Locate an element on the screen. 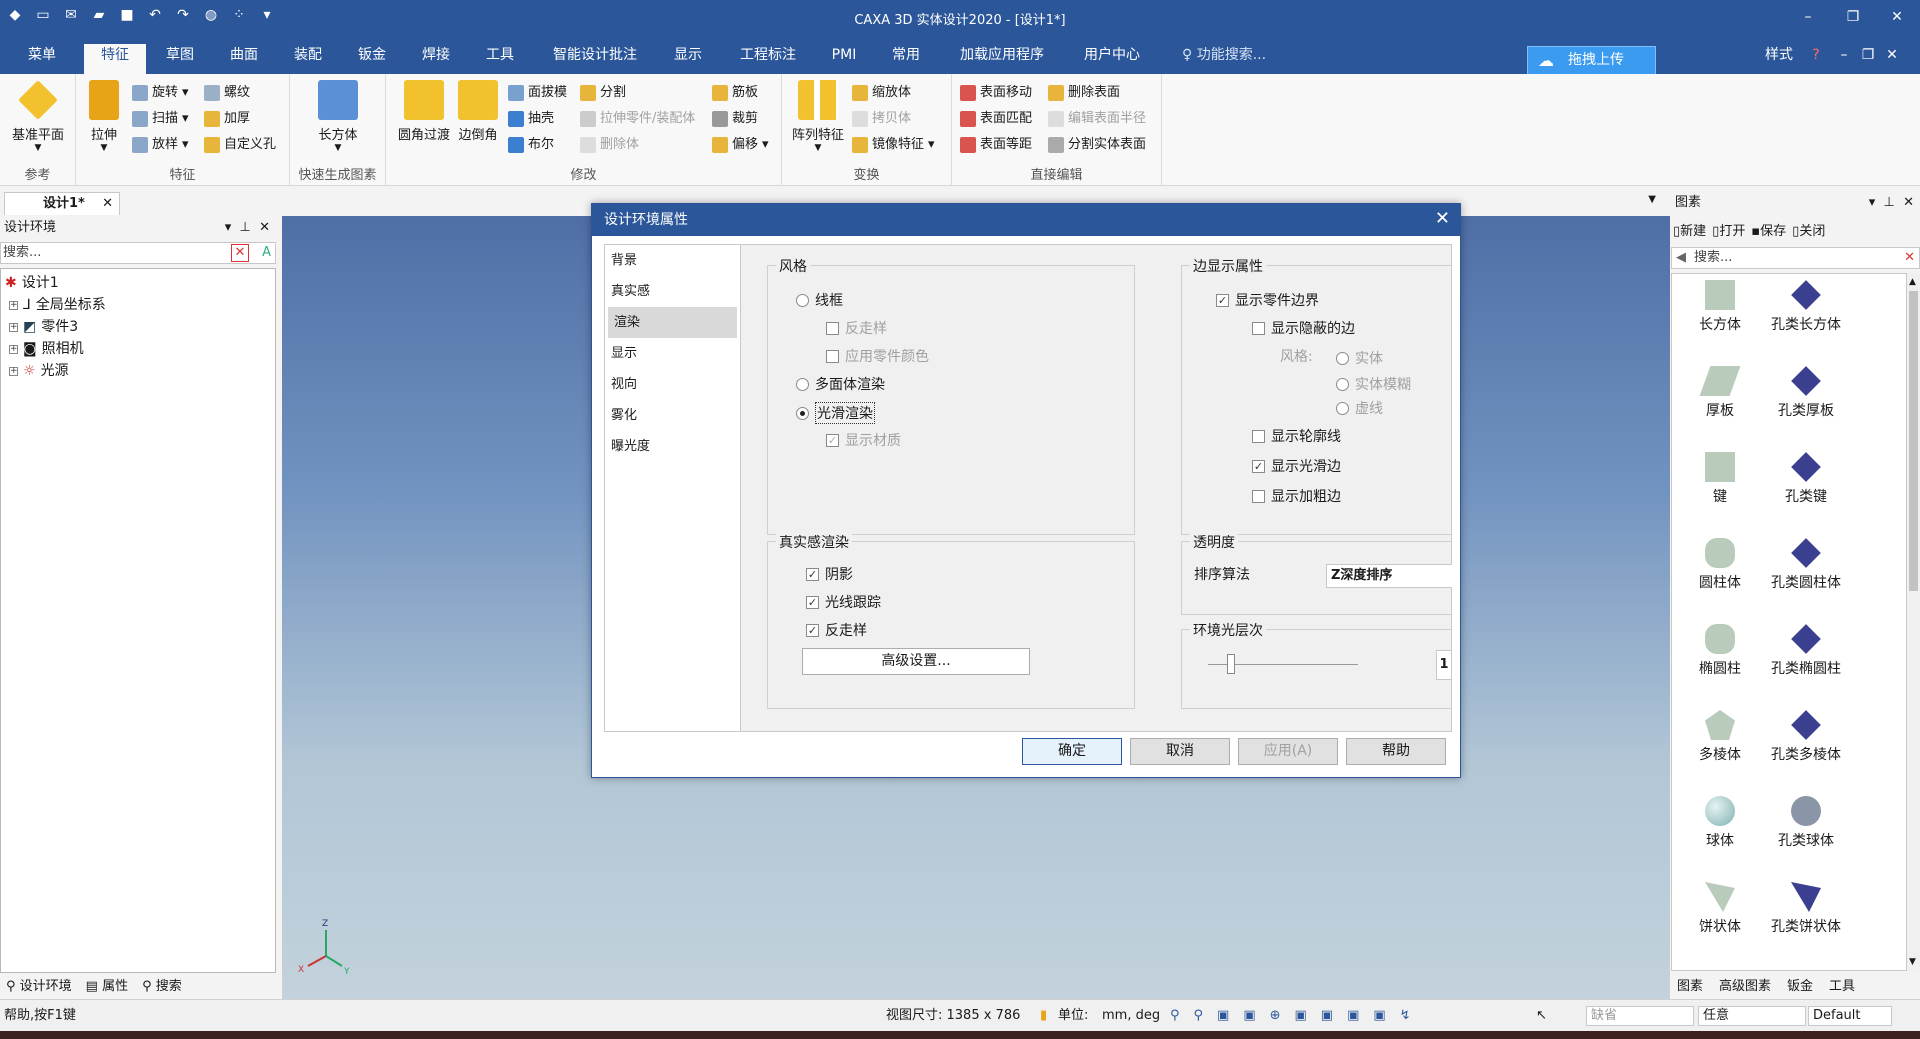 The height and width of the screenshot is (1039, 1920). tab-welding: 焊接 is located at coordinates (436, 59).